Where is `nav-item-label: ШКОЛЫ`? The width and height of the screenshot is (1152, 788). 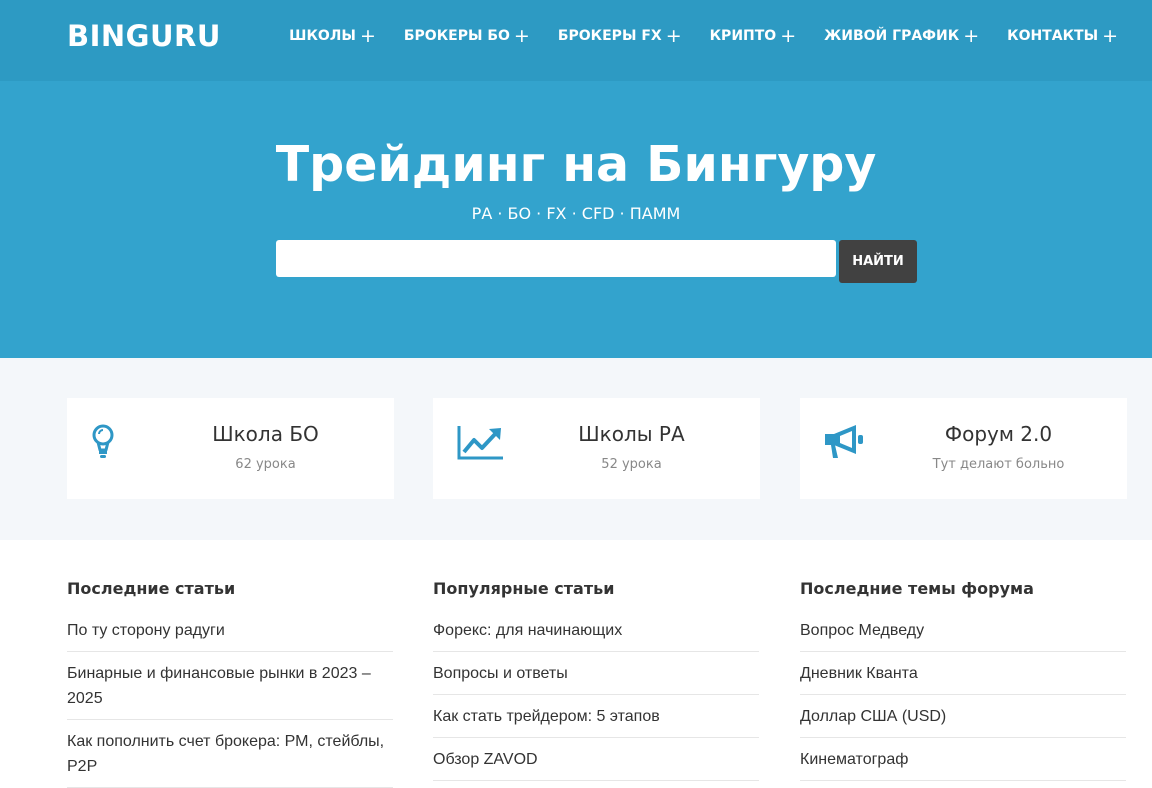 nav-item-label: ШКОЛЫ is located at coordinates (322, 36).